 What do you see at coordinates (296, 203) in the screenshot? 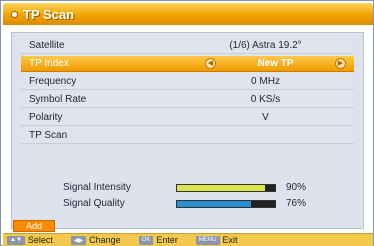
I see `signal-quality-value: 76%` at bounding box center [296, 203].